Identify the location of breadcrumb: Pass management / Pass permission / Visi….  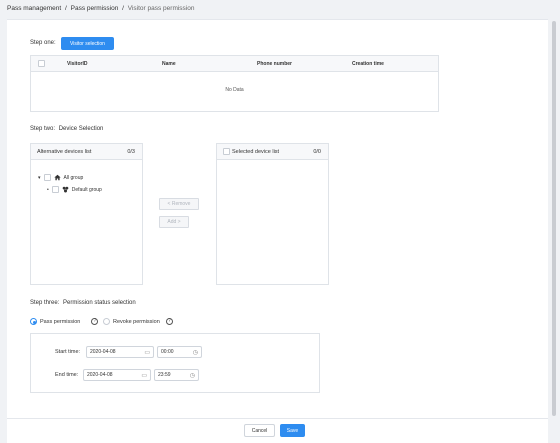
(100, 8).